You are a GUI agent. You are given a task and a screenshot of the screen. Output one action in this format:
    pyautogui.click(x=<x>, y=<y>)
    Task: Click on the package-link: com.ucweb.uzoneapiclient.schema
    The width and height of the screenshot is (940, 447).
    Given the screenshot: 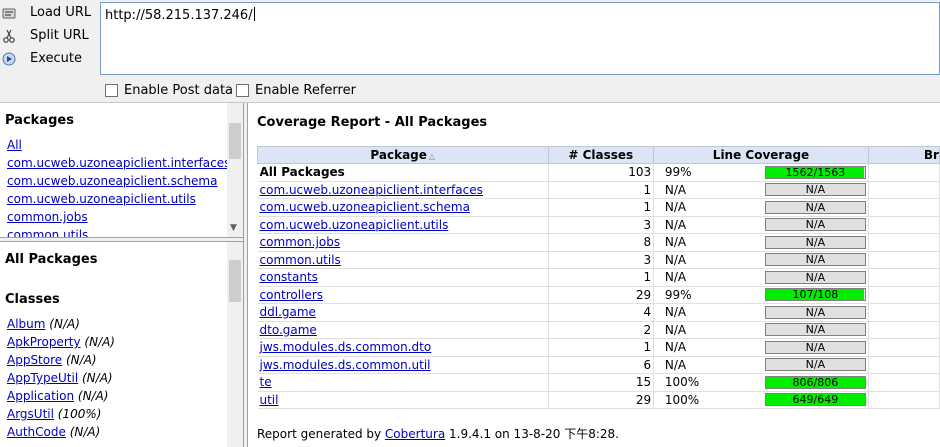 What is the action you would take?
    pyautogui.click(x=112, y=181)
    